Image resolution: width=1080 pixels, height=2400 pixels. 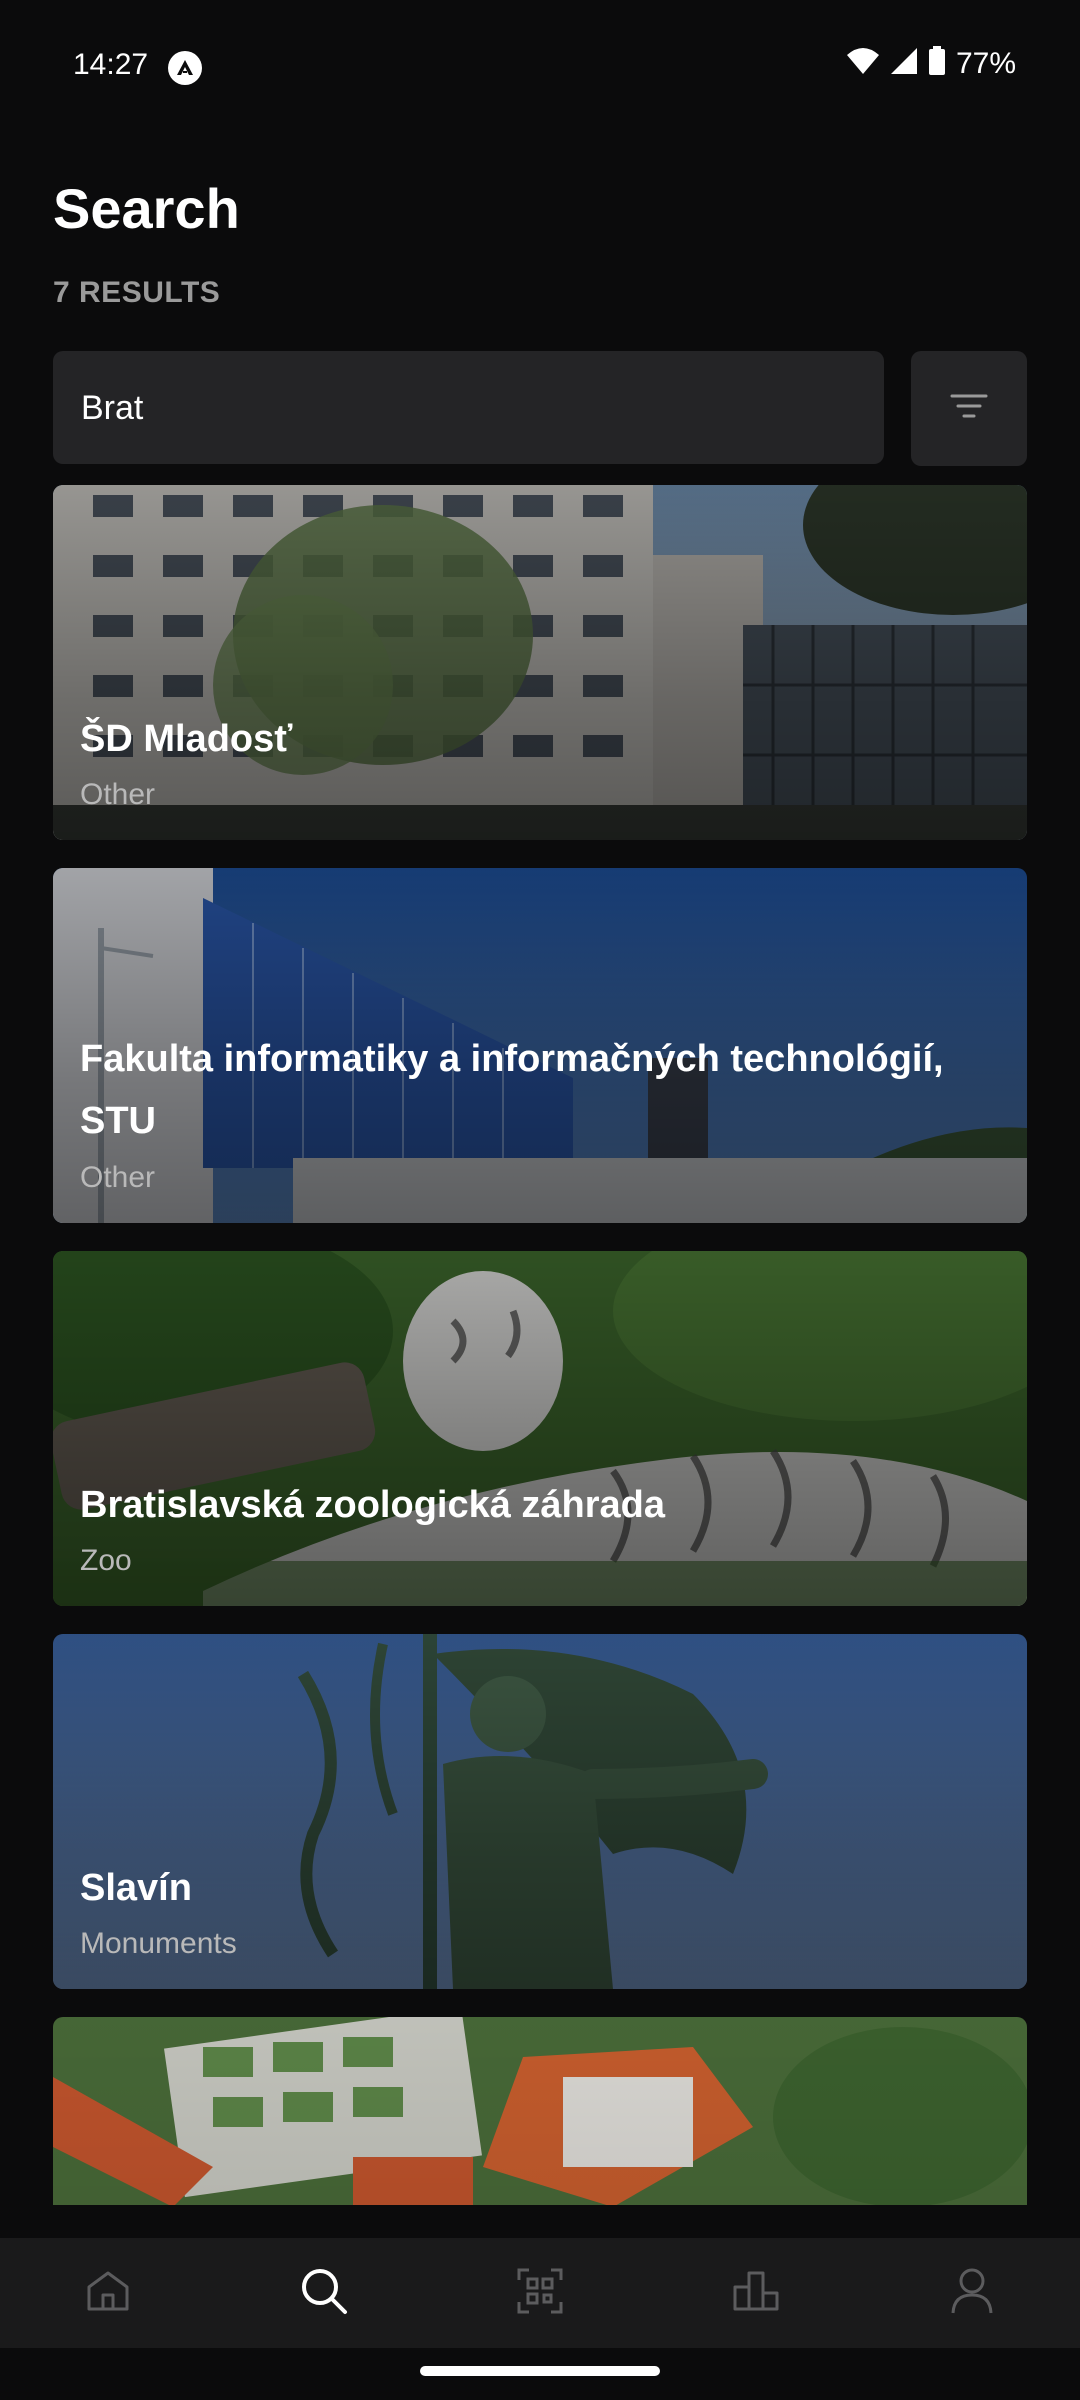 I want to click on nav-search, so click(x=324, y=2293).